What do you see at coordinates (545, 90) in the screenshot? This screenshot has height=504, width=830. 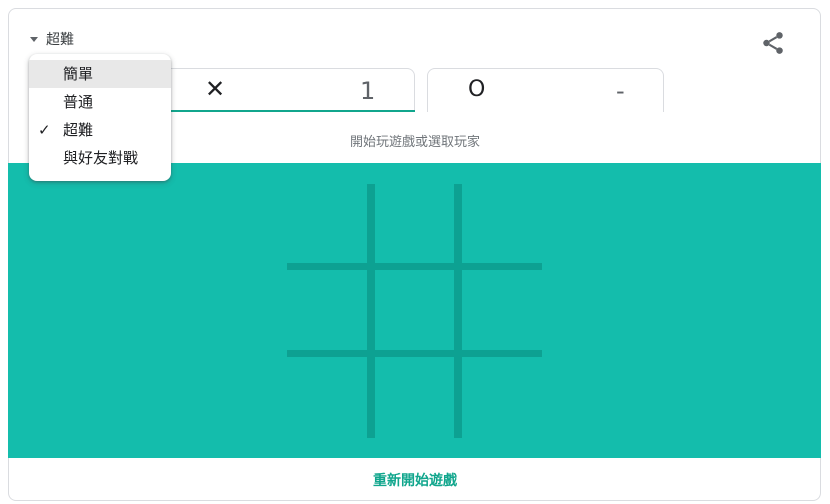 I see `player-o-score: O -` at bounding box center [545, 90].